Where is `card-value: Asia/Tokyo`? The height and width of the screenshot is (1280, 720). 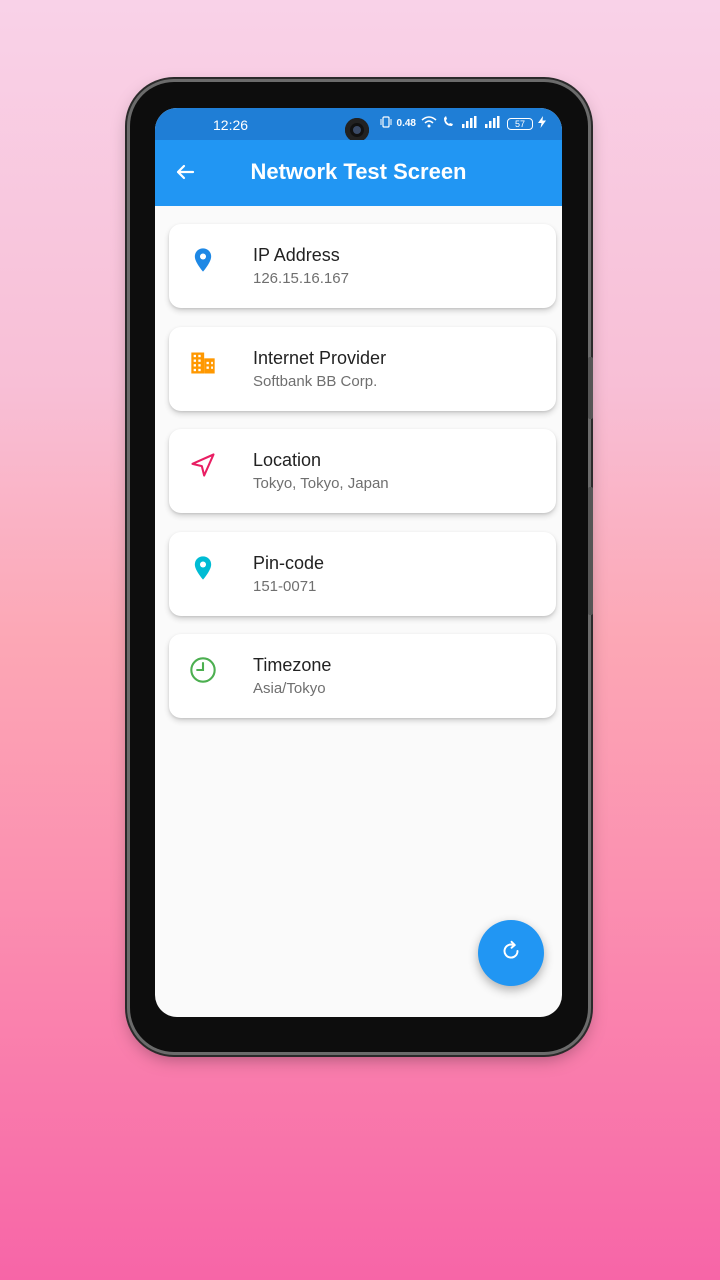 card-value: Asia/Tokyo is located at coordinates (289, 688).